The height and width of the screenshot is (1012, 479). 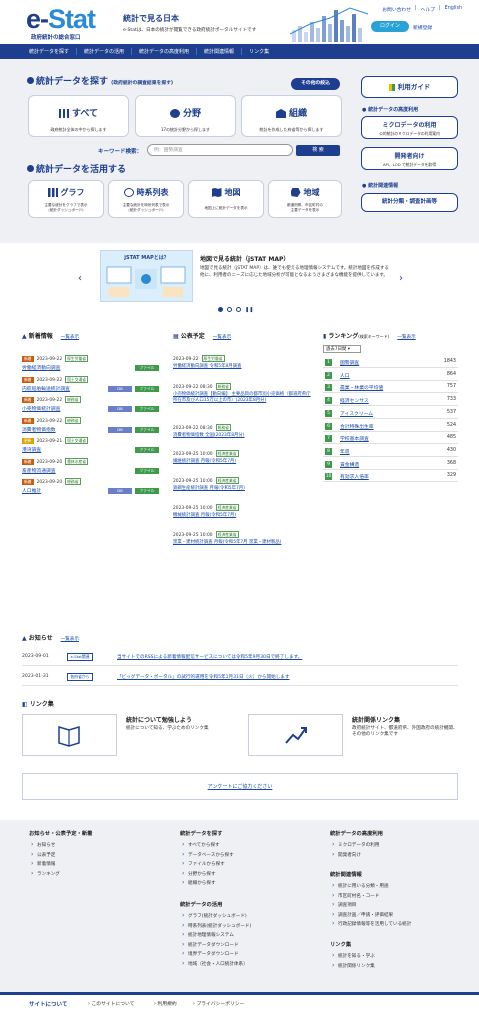 I want to click on rank-keyword-link: 有効求人倍率, so click(x=354, y=476).